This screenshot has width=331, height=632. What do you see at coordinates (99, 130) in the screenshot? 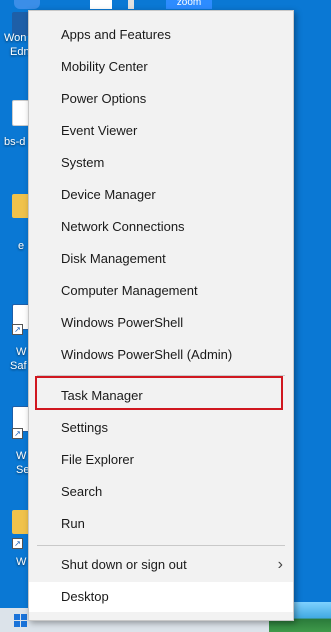
I see `menu-item-label: Event Viewer` at bounding box center [99, 130].